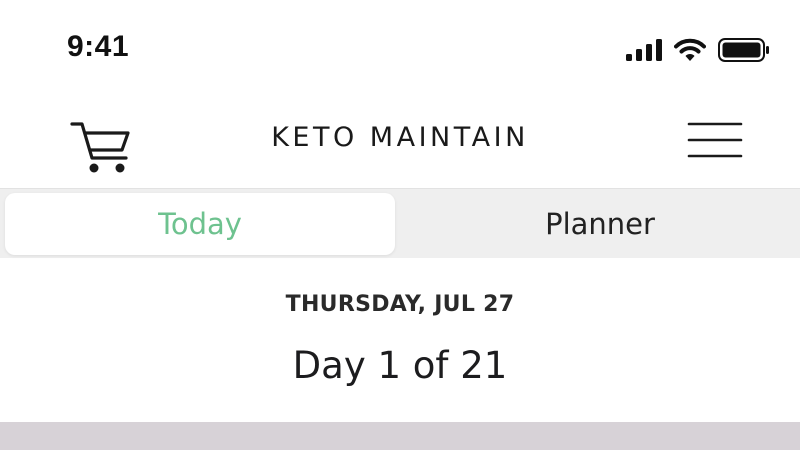 The image size is (800, 450). Describe the element at coordinates (98, 46) in the screenshot. I see `status-time: 9:41` at that location.